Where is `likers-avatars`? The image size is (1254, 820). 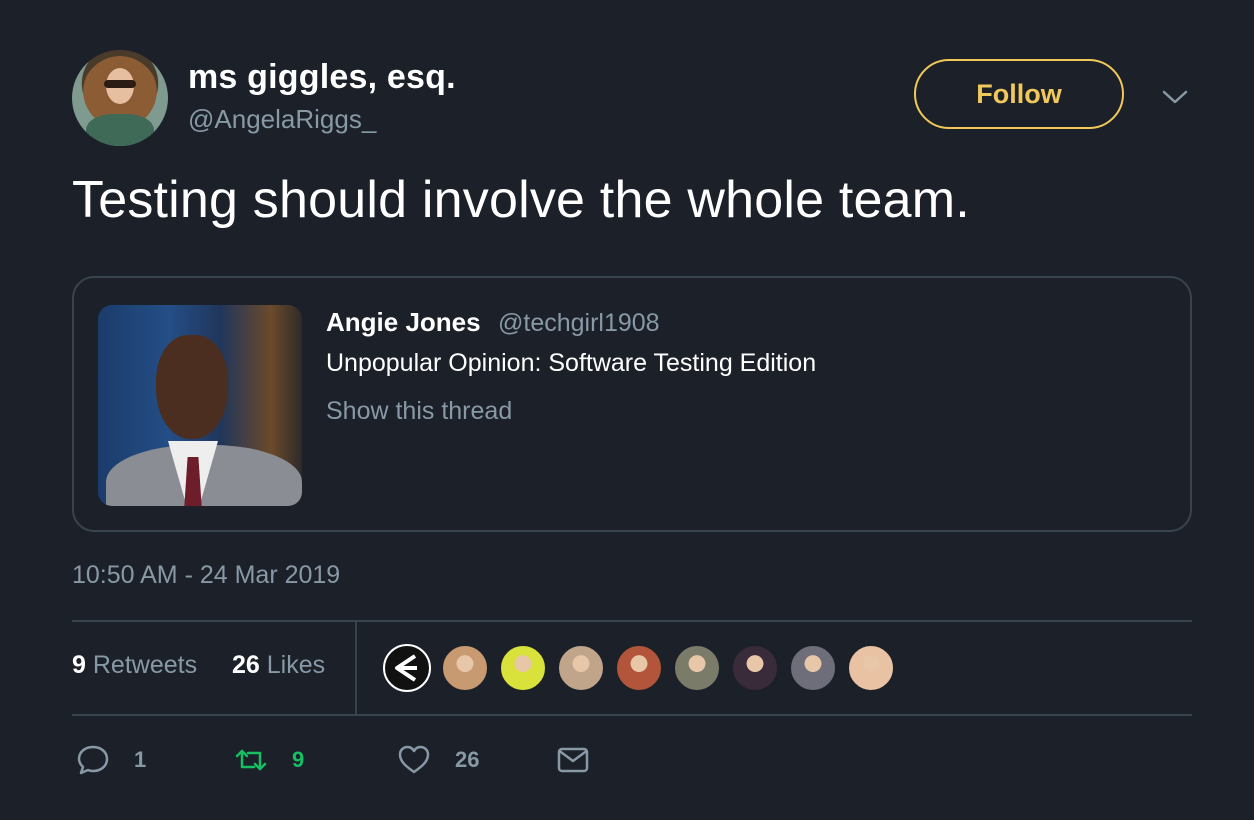 likers-avatars is located at coordinates (644, 668).